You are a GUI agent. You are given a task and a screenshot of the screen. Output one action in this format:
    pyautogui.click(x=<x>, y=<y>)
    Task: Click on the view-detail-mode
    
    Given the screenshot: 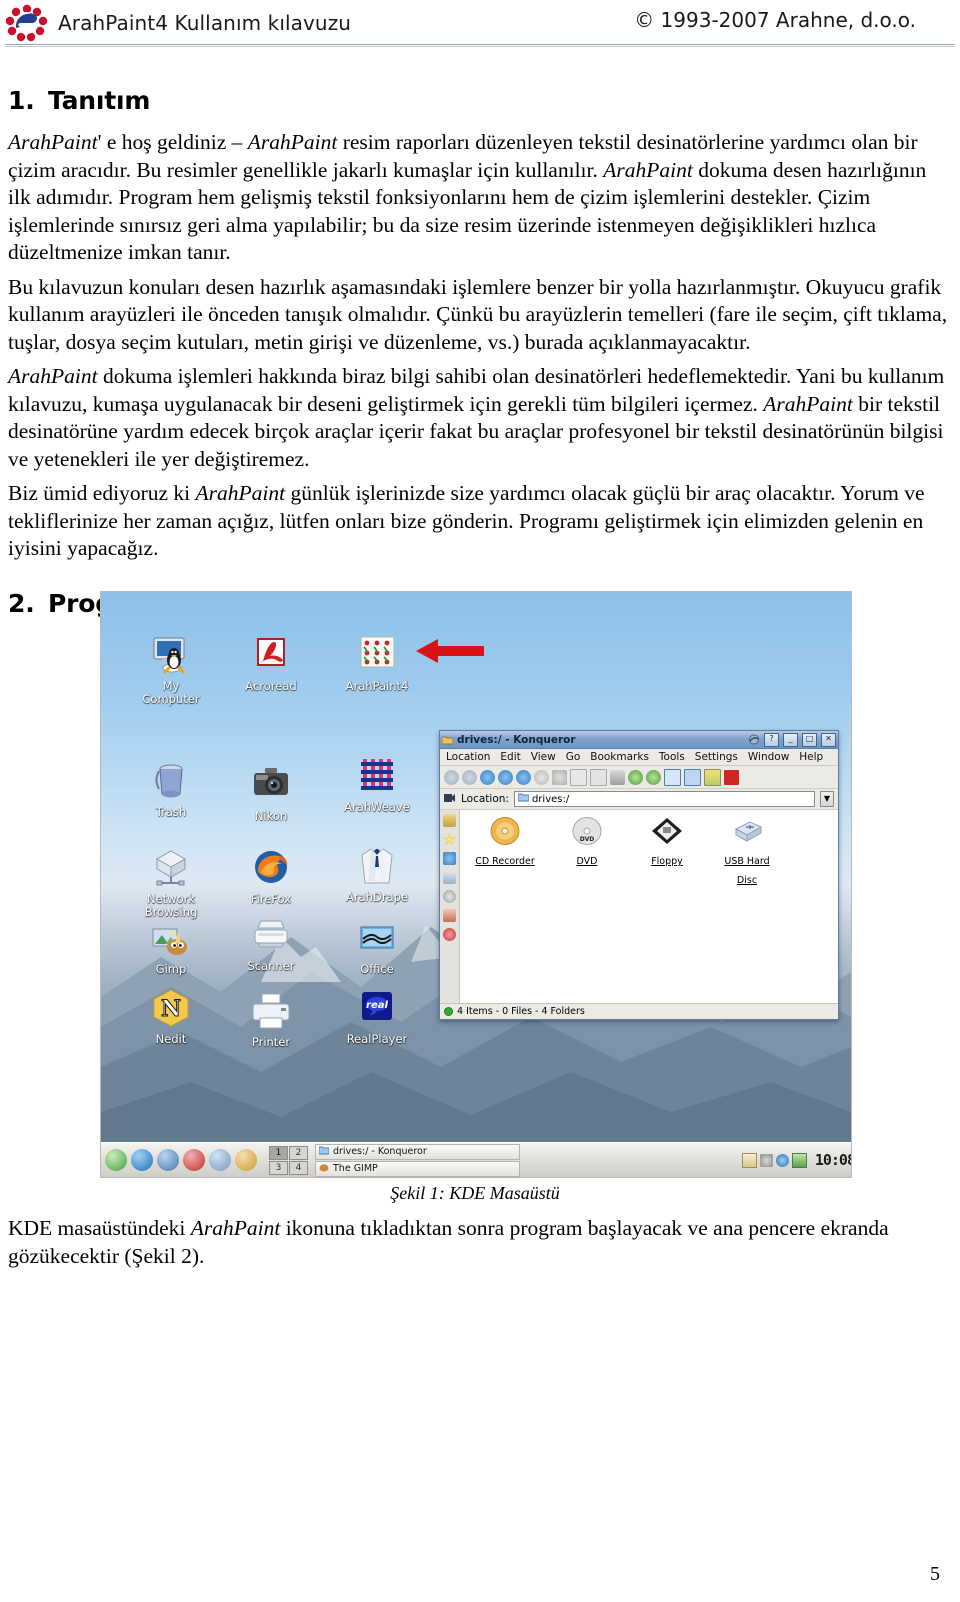 What is the action you would take?
    pyautogui.click(x=692, y=777)
    